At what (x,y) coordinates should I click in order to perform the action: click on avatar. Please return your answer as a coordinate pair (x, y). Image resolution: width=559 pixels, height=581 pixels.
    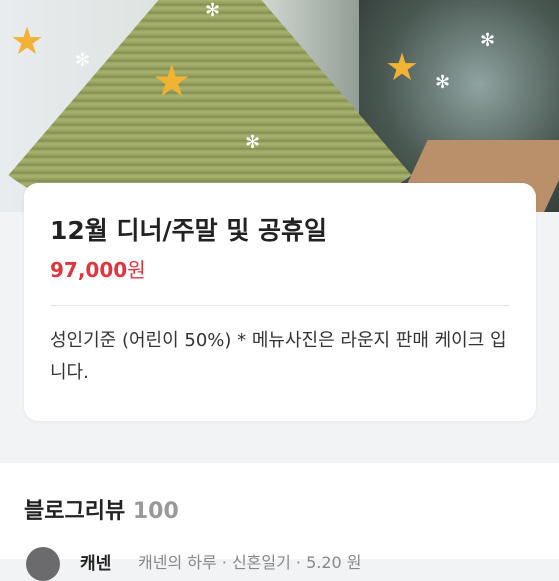
    Looking at the image, I should click on (43, 564).